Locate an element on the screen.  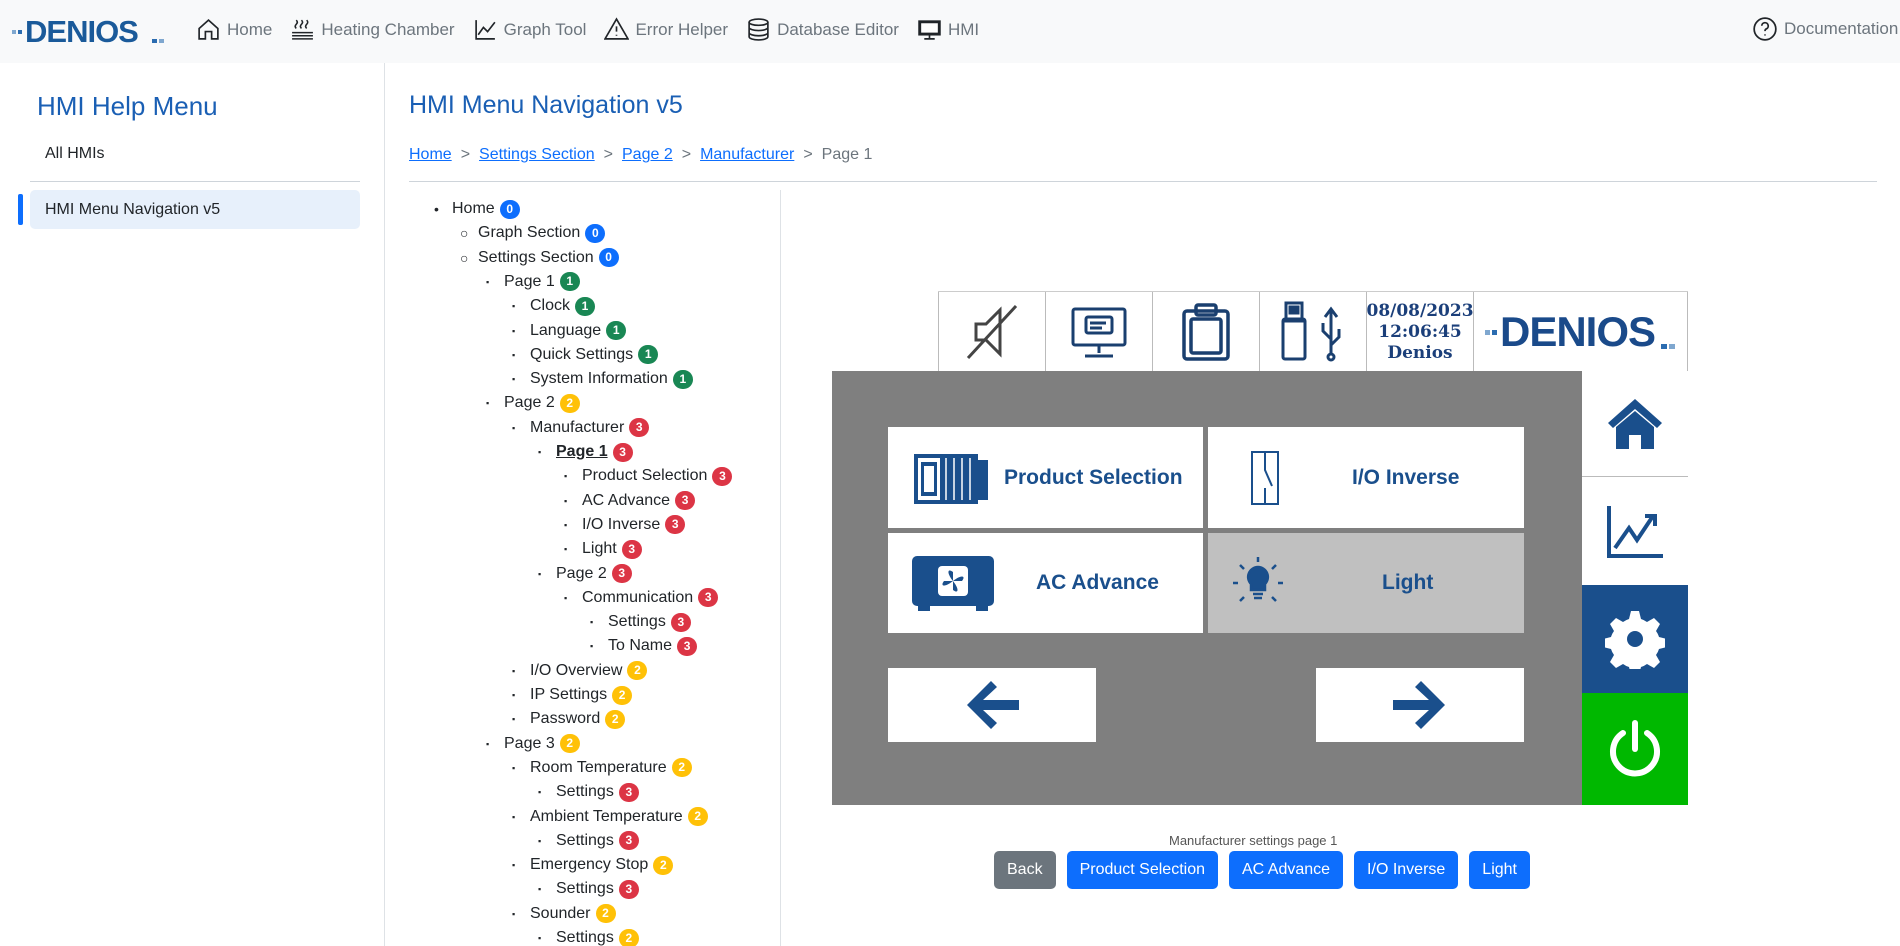
tree-item: ▪ Quick Settings 1 is located at coordinates (585, 355).